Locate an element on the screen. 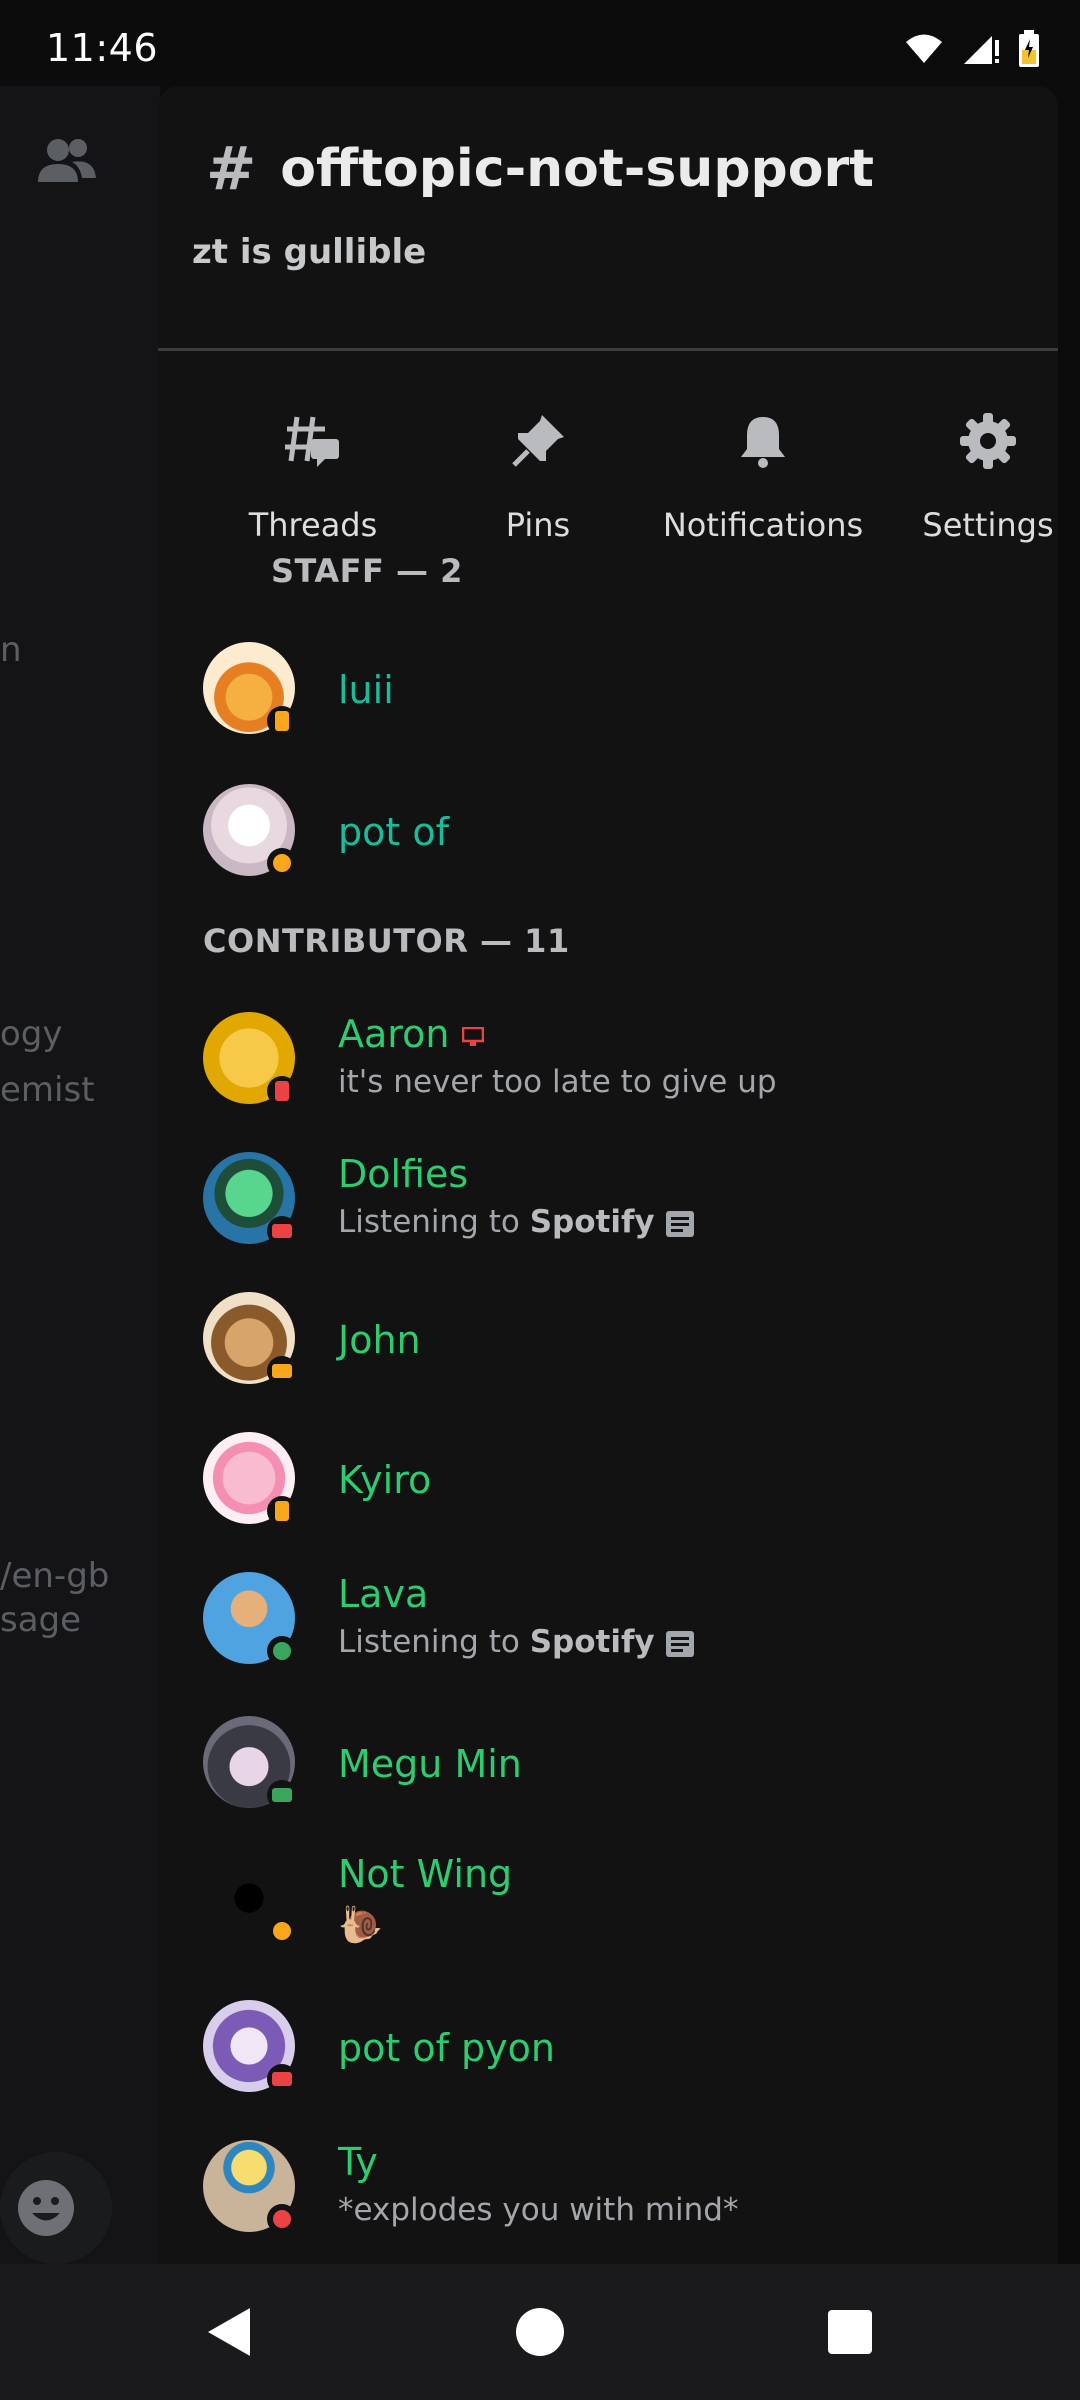 This screenshot has width=1080, height=2400. member-row: luii is located at coordinates (613, 702).